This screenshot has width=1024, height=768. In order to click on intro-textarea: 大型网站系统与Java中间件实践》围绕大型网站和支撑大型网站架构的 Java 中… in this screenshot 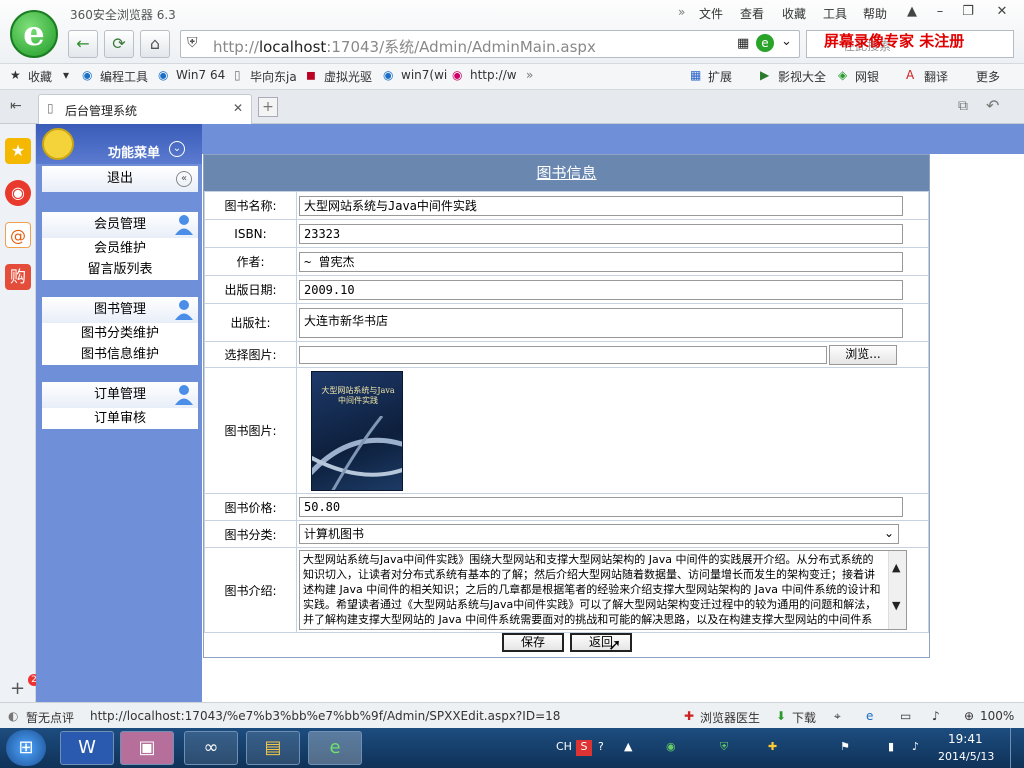, I will do `click(603, 590)`.